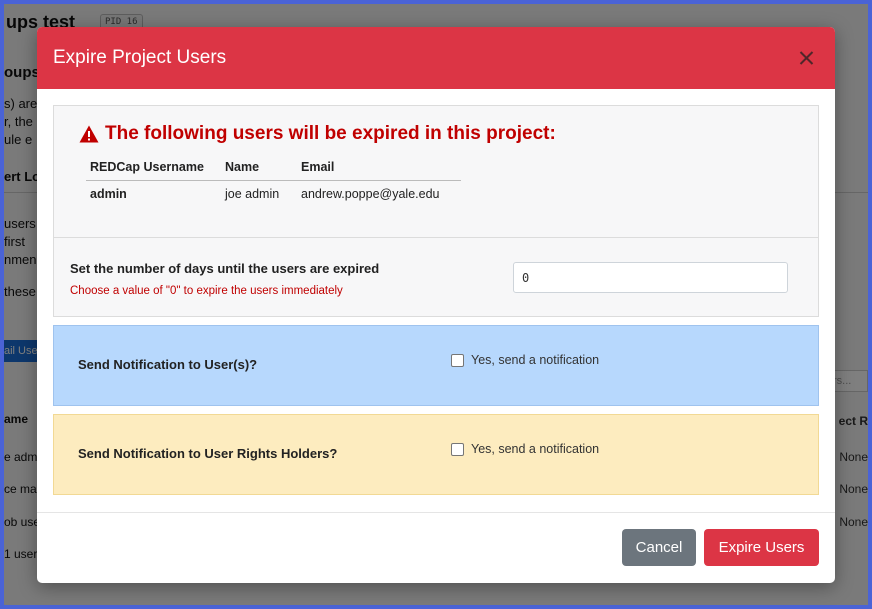 The width and height of the screenshot is (872, 609). I want to click on table-row: admin joe admin andrew.poppe@yale.edu, so click(273, 193).